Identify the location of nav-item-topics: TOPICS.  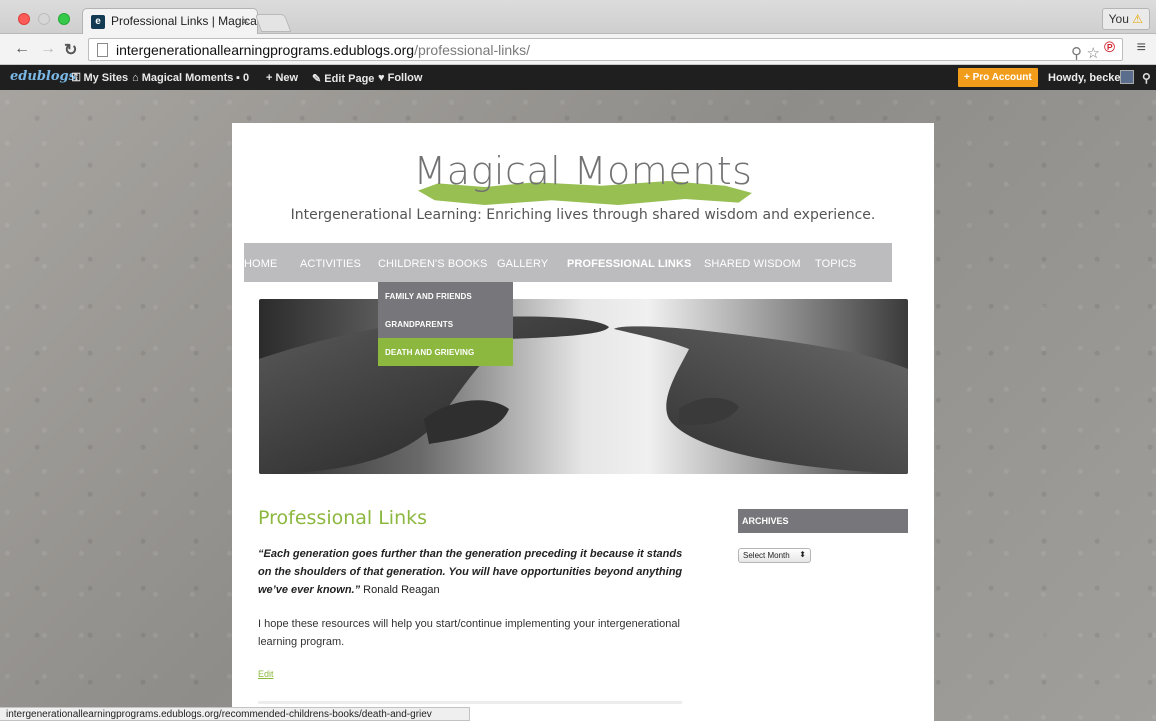
(835, 264).